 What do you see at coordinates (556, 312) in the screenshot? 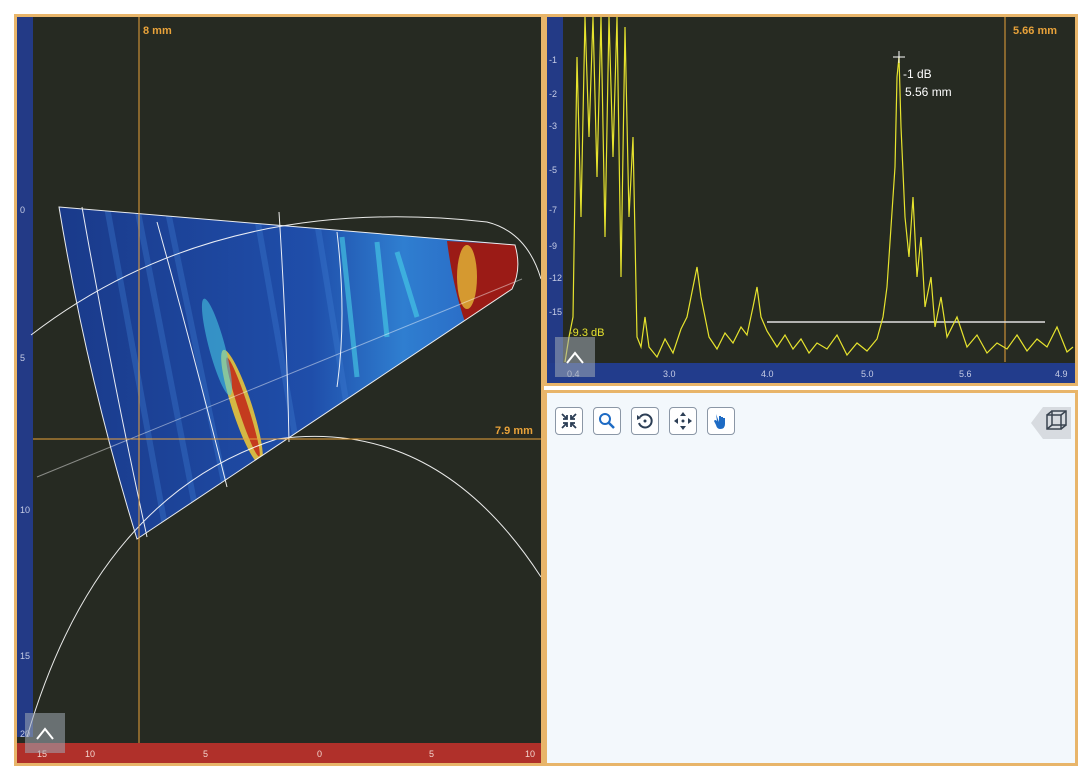
I see `ascan-vtick: -15` at bounding box center [556, 312].